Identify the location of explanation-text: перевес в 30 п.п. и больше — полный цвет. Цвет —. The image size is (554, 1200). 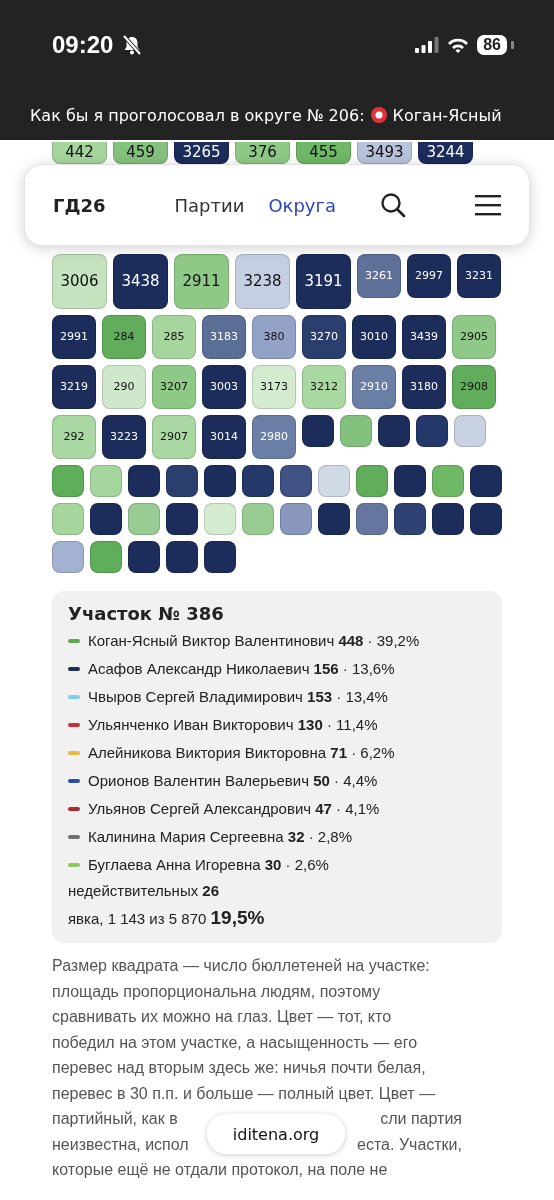
(244, 1093).